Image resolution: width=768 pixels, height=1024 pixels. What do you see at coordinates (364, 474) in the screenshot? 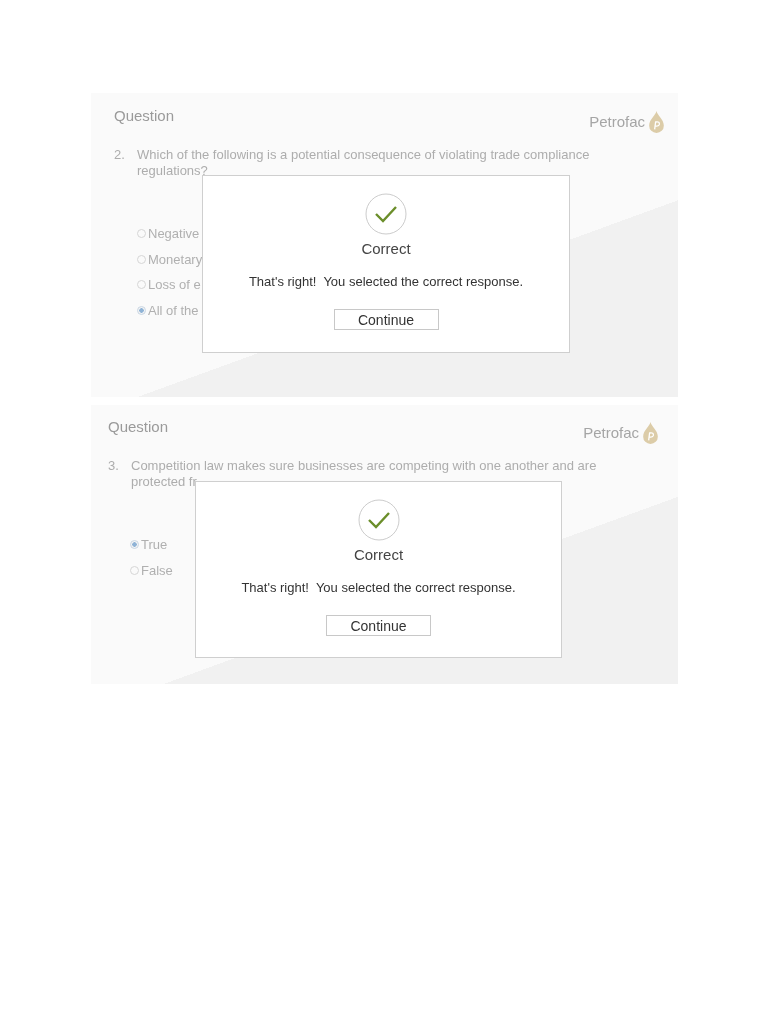
I see `question-text: Competition law makes sure businesses are competing with one another and are protected fr` at bounding box center [364, 474].